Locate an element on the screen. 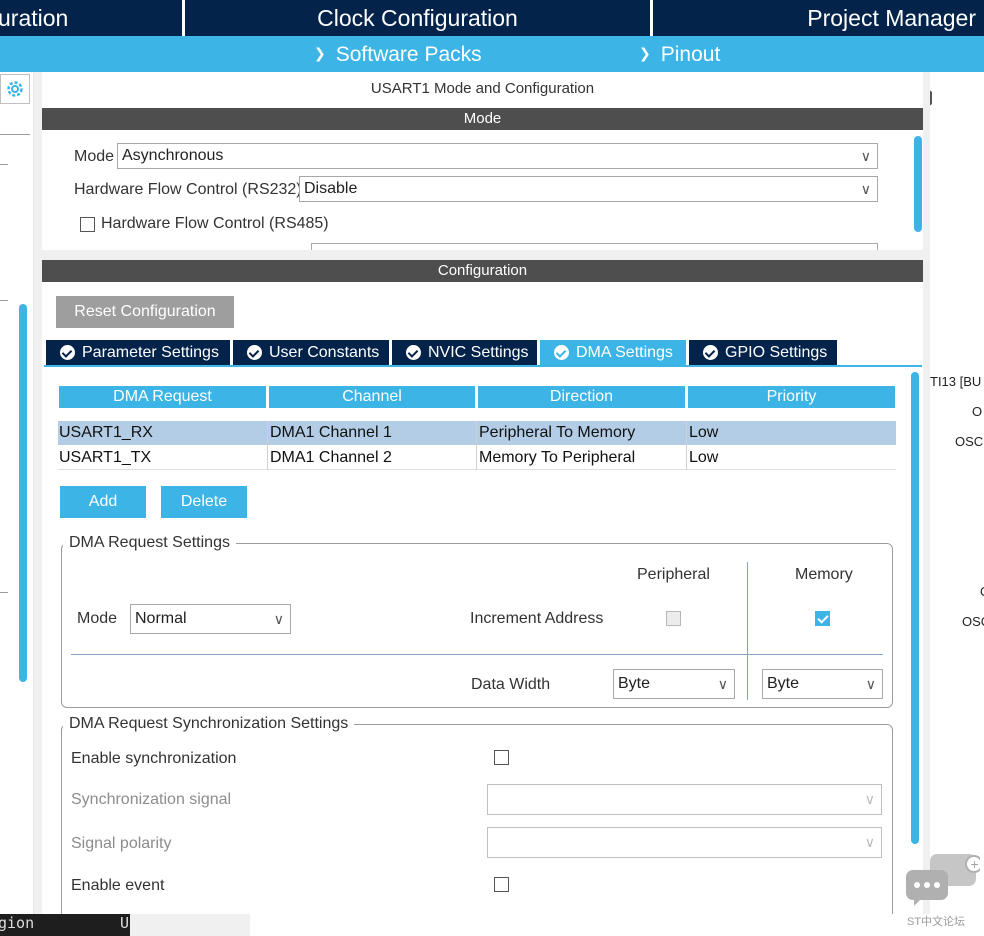  watermark-text: ST中文论坛 is located at coordinates (936, 922).